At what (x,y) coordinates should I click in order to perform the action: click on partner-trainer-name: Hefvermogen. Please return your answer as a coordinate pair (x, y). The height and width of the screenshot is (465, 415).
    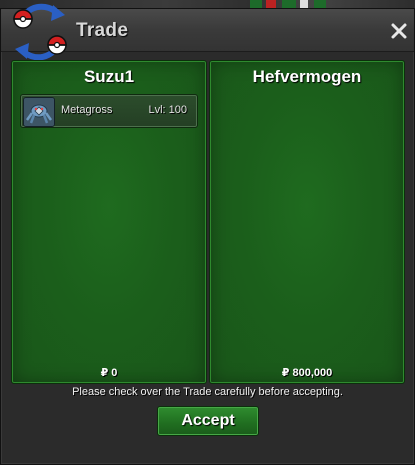
    Looking at the image, I should click on (307, 76).